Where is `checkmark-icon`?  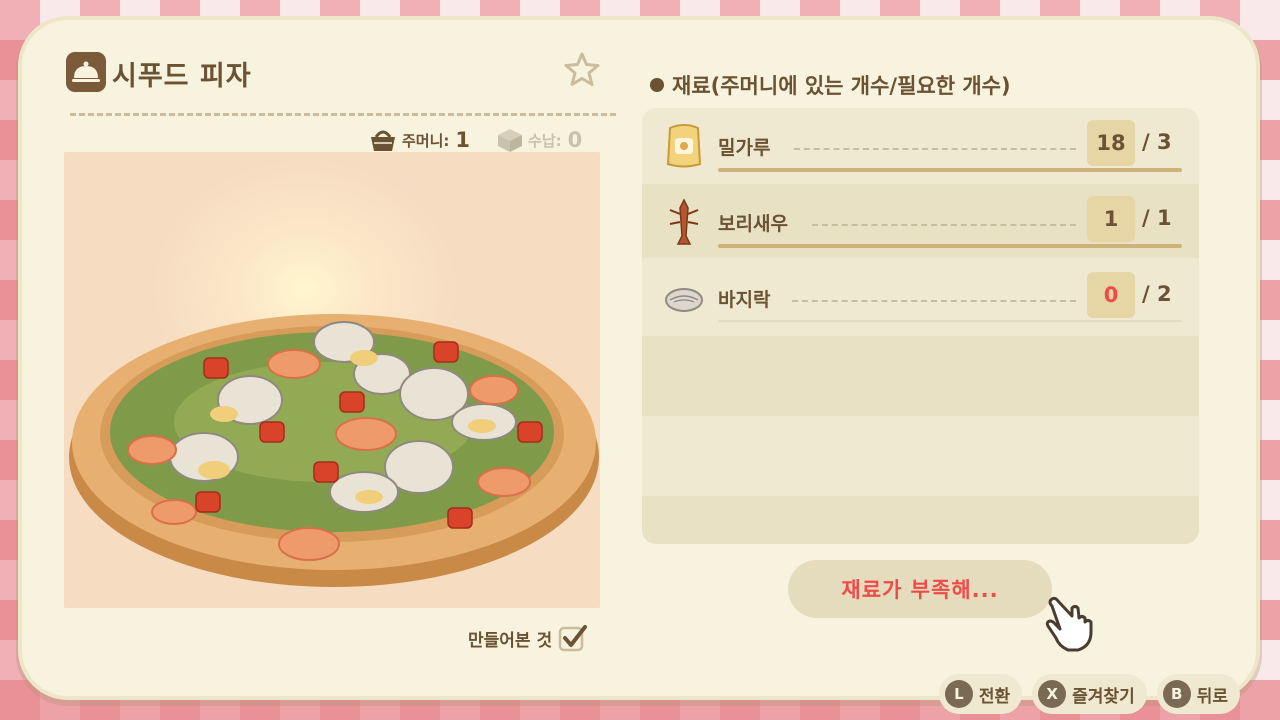
checkmark-icon is located at coordinates (573, 638).